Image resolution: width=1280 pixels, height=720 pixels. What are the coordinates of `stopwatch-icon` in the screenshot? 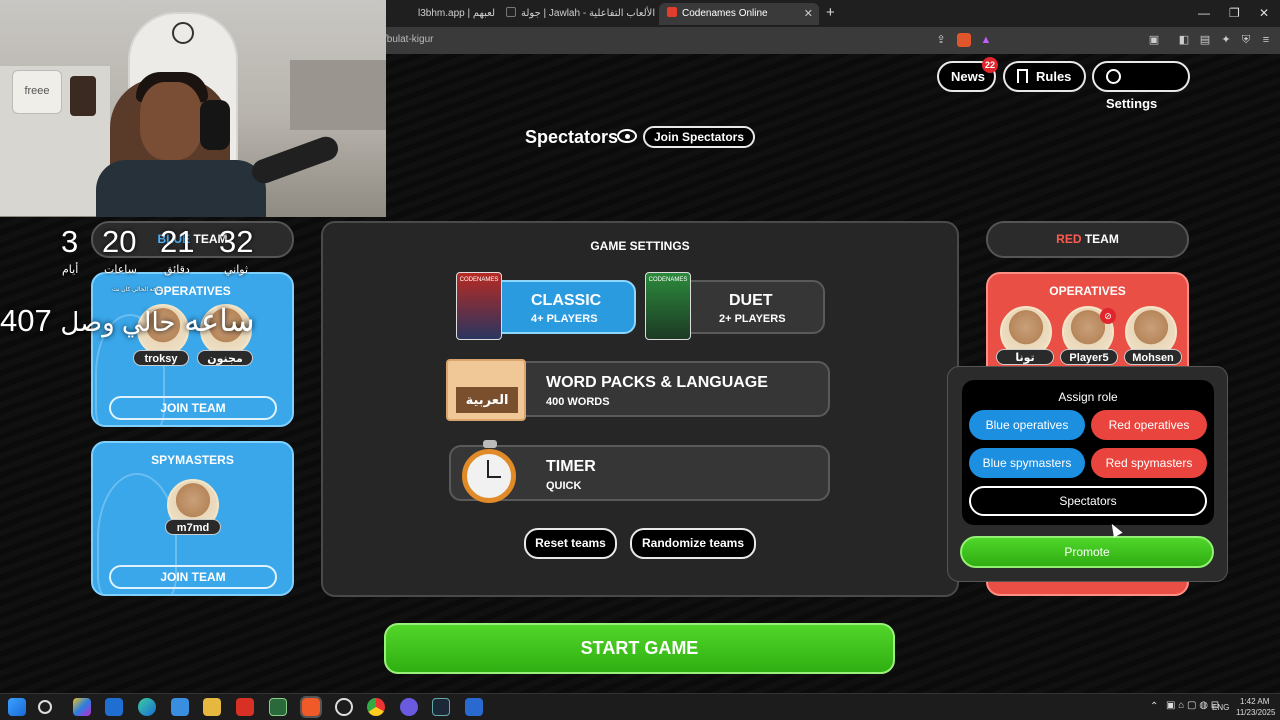 It's located at (489, 476).